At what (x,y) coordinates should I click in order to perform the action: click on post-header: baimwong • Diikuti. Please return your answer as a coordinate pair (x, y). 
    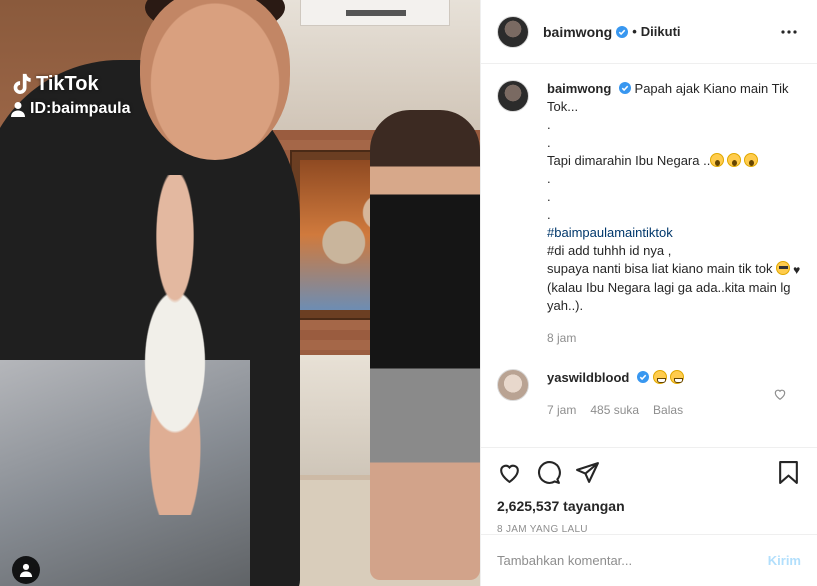
    Looking at the image, I should click on (649, 32).